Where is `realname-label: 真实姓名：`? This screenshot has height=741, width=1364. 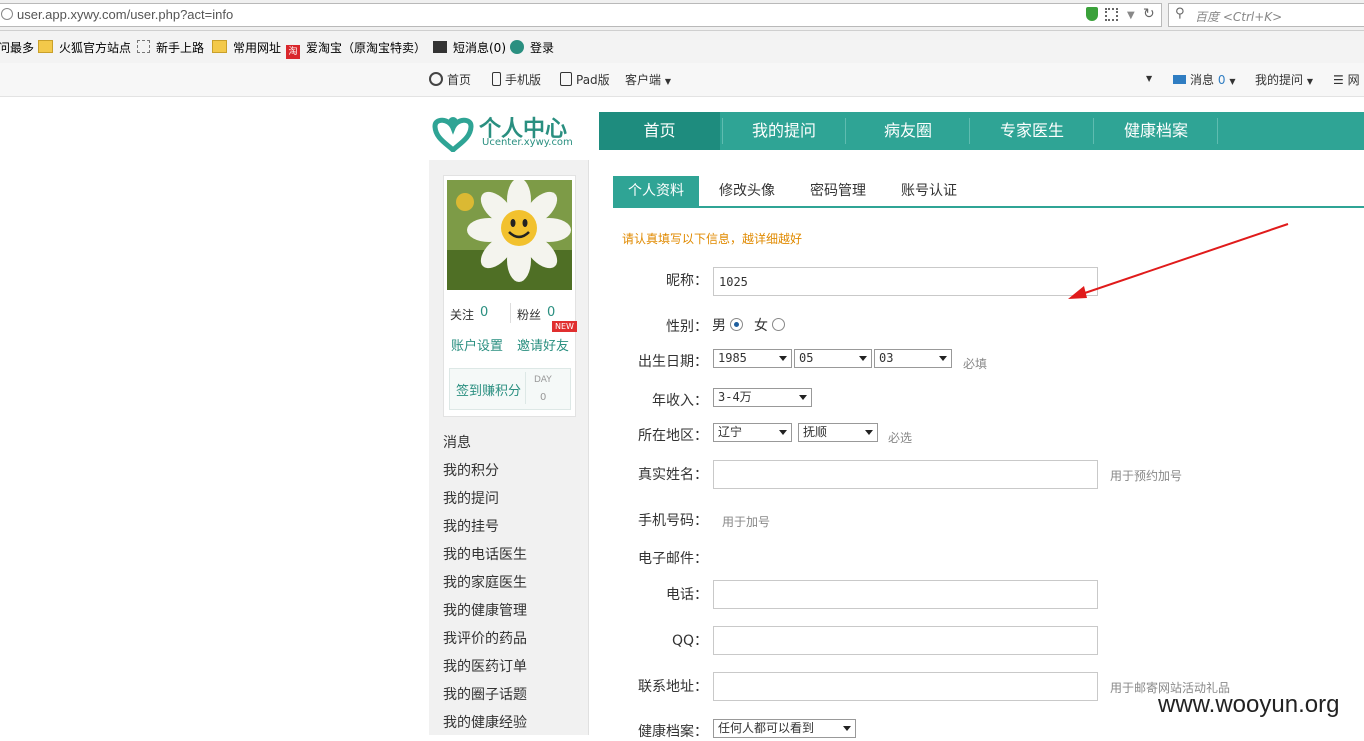 realname-label: 真实姓名： is located at coordinates (673, 475).